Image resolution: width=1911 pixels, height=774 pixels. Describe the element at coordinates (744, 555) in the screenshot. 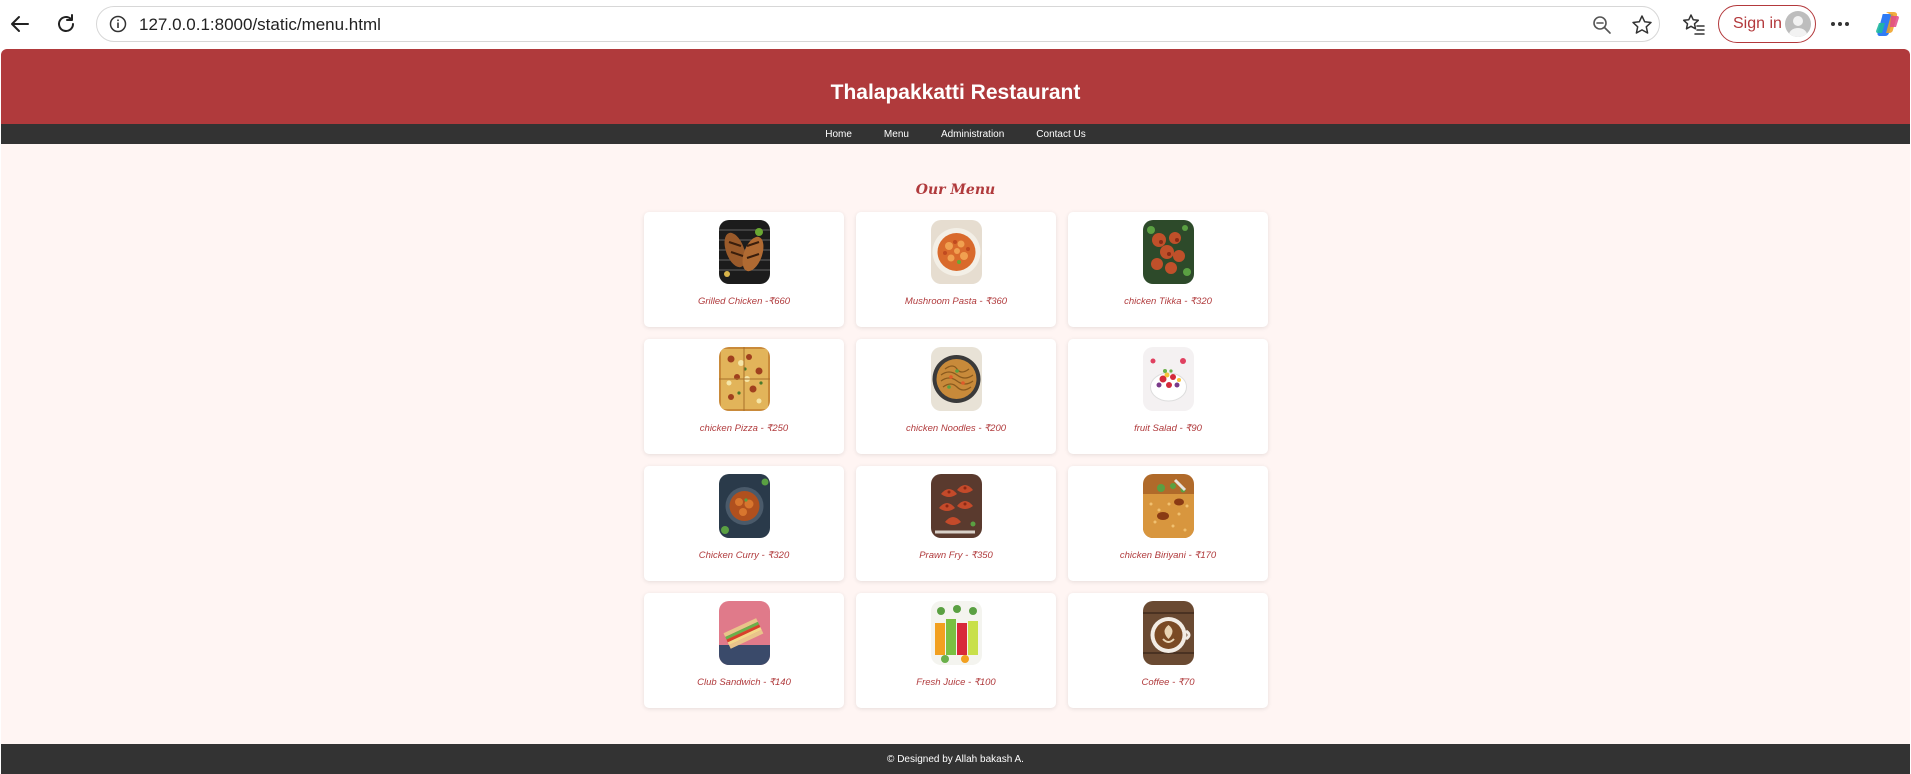

I see `menu-item-label: Chicken Curry - ₹320` at that location.